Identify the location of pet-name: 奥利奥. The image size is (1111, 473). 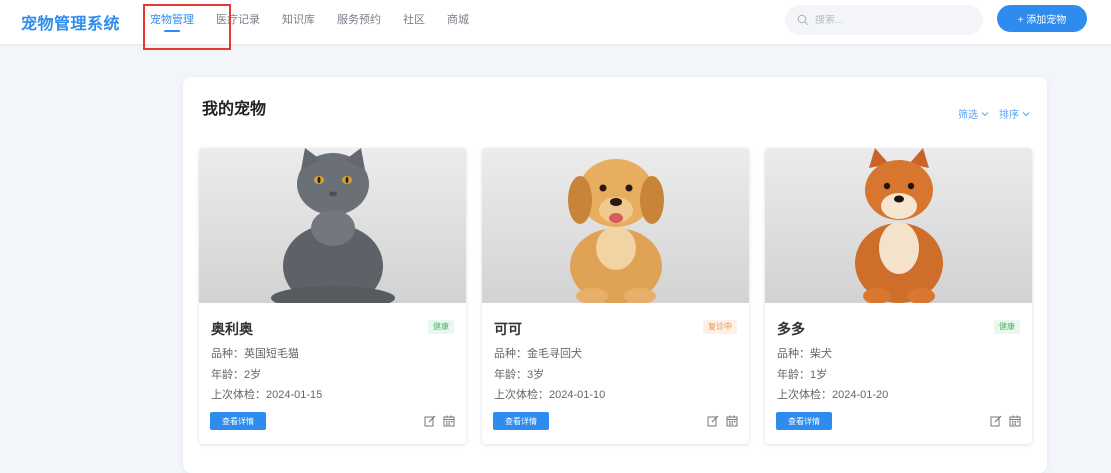
(232, 329).